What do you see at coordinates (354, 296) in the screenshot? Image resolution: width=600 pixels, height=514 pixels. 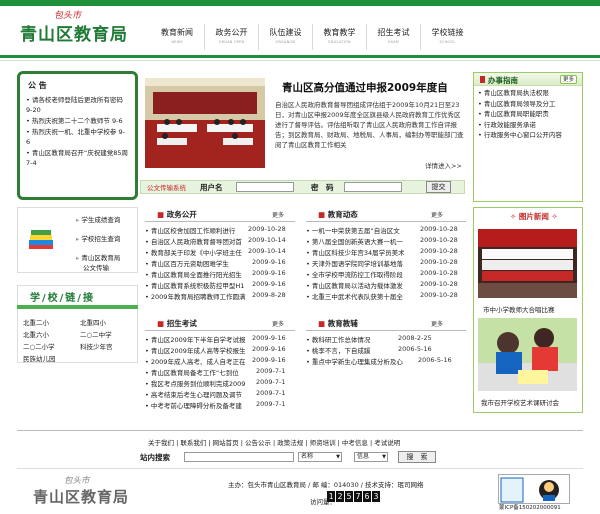 I see `dynamics-row: • 北重三中武术代表队获第十届全` at bounding box center [354, 296].